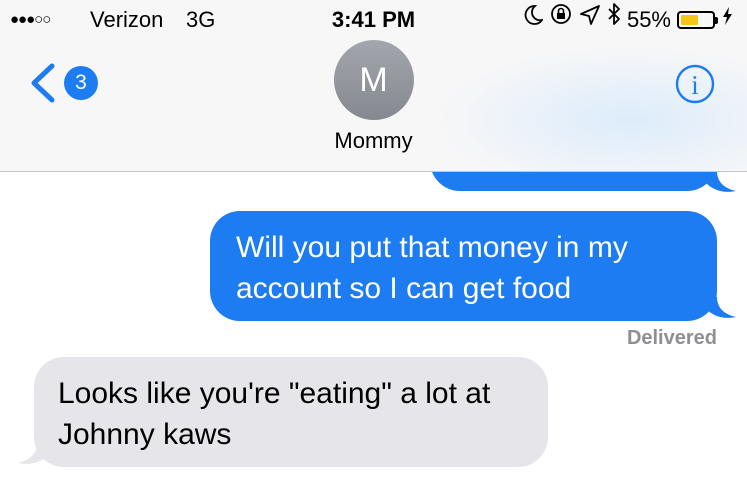  What do you see at coordinates (648, 19) in the screenshot?
I see `battery-percent: 55%` at bounding box center [648, 19].